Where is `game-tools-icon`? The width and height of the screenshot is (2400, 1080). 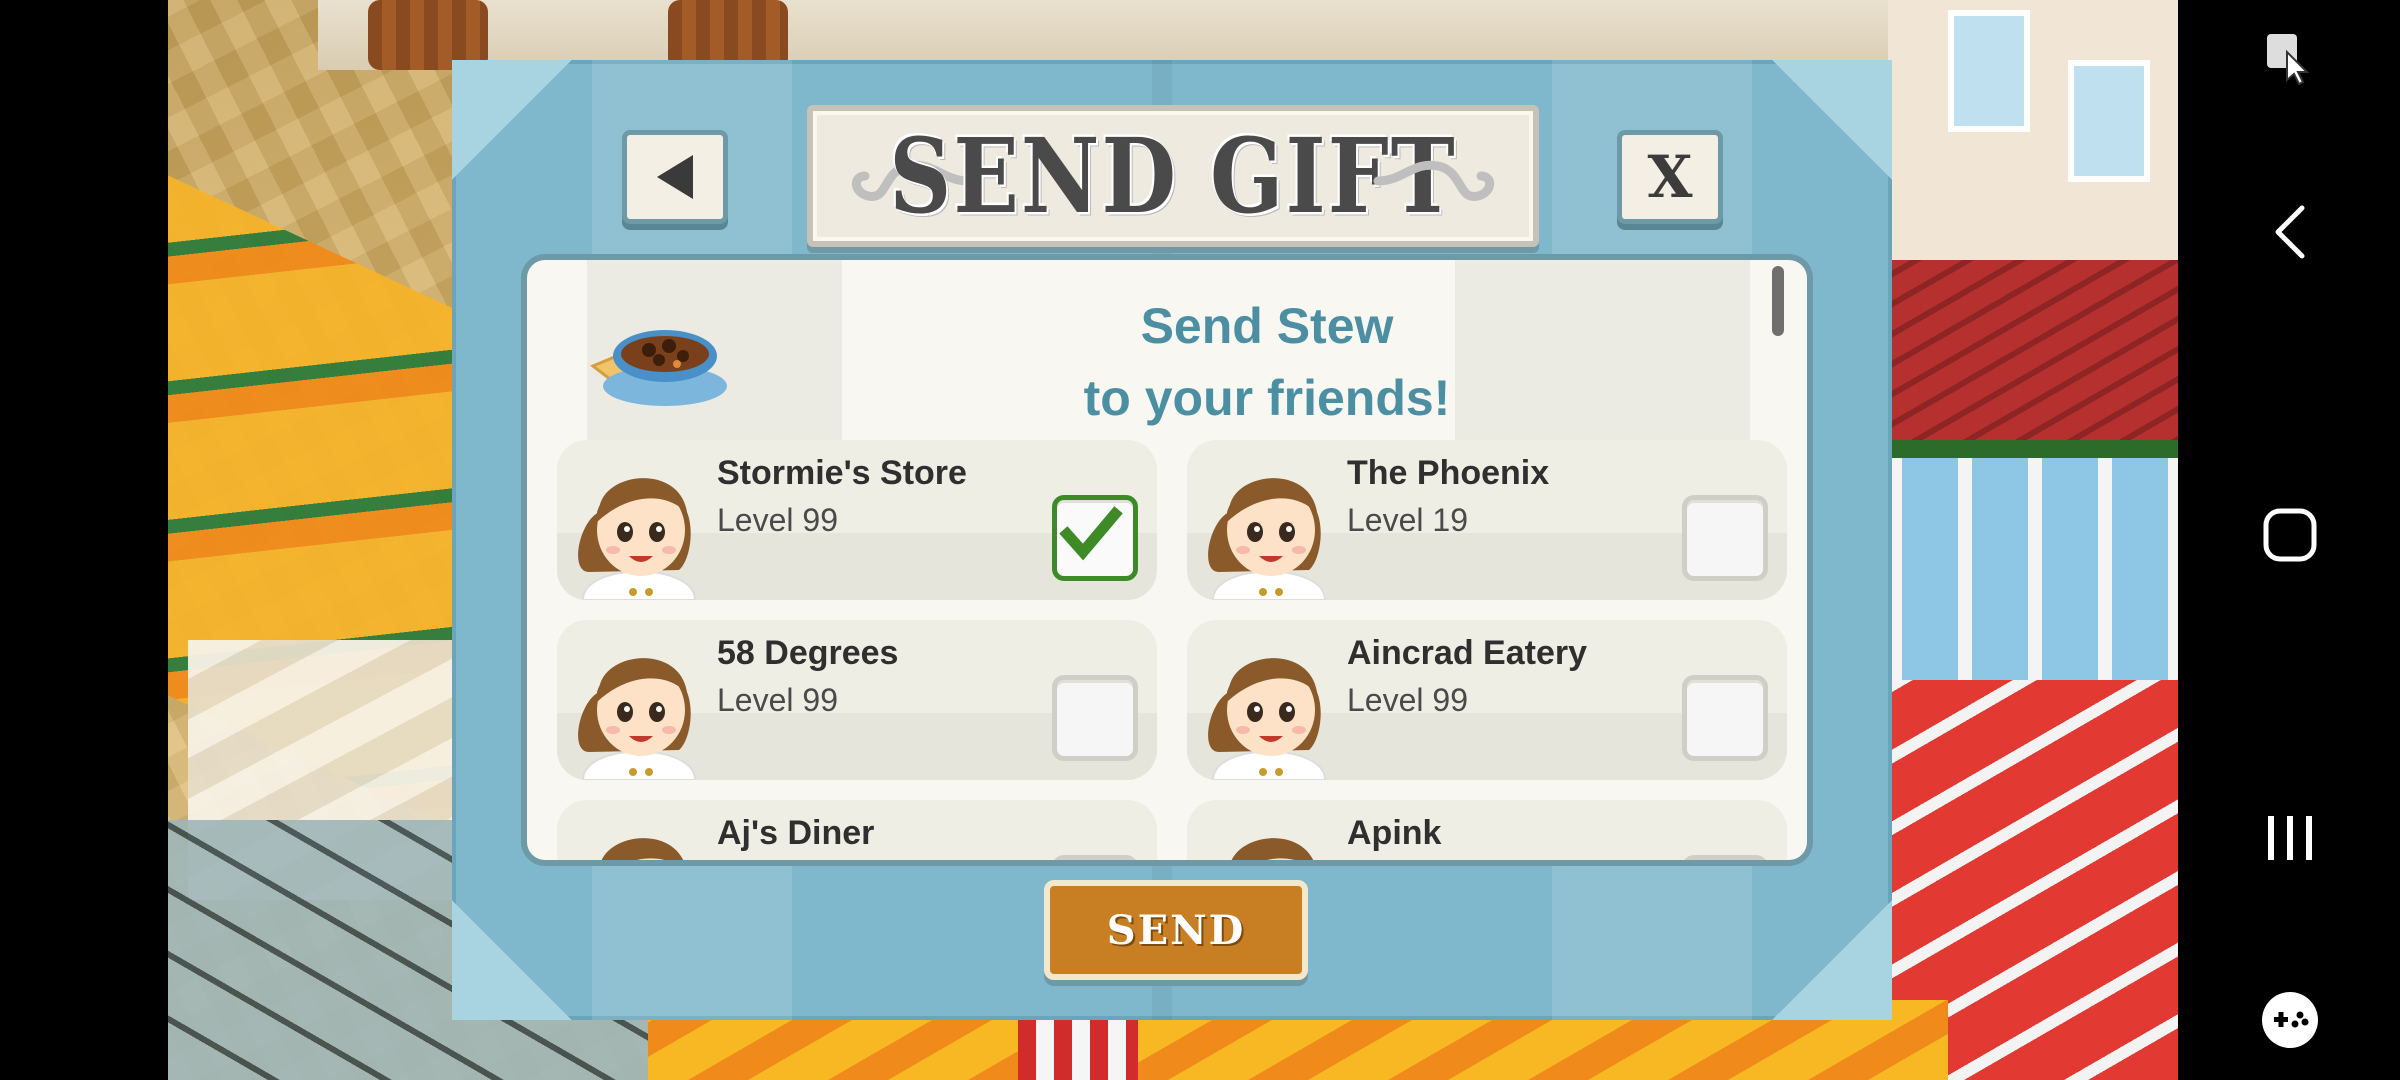 game-tools-icon is located at coordinates (2290, 1020).